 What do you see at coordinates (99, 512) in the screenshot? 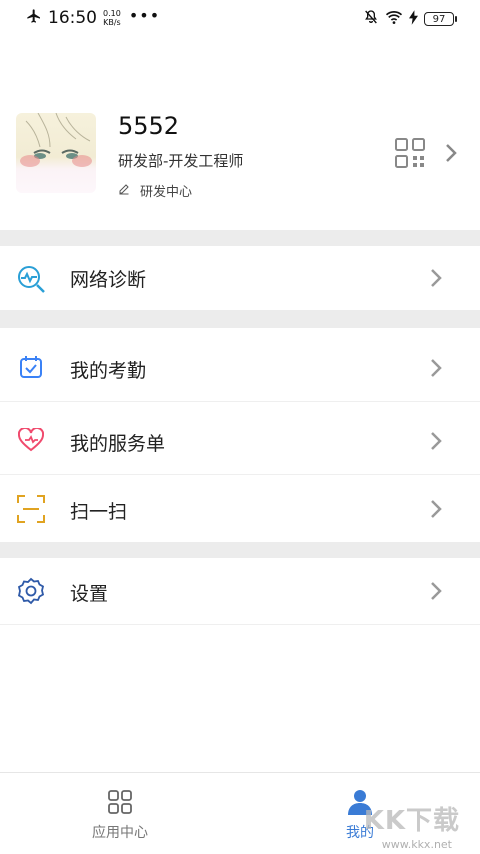
I see `menu-label: 扫一扫` at bounding box center [99, 512].